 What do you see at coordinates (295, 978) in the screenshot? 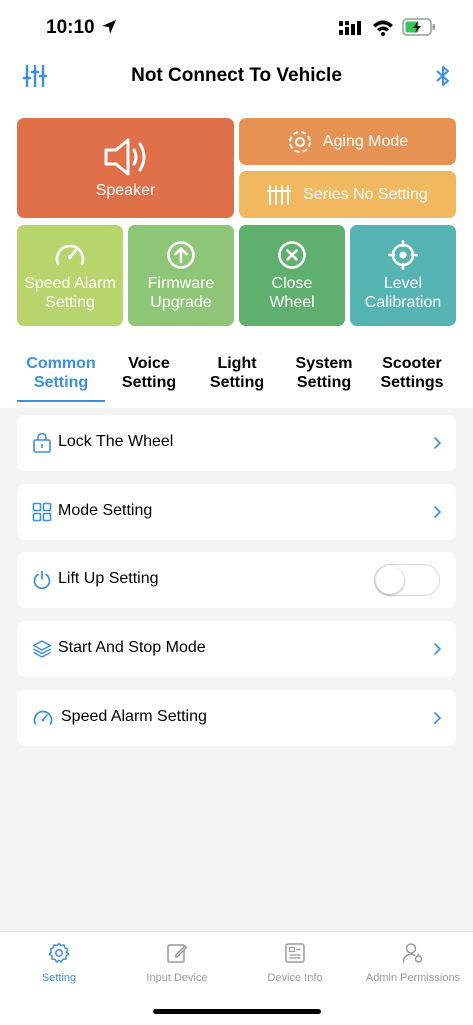
I see `nav-device-info-label: Device Info` at bounding box center [295, 978].